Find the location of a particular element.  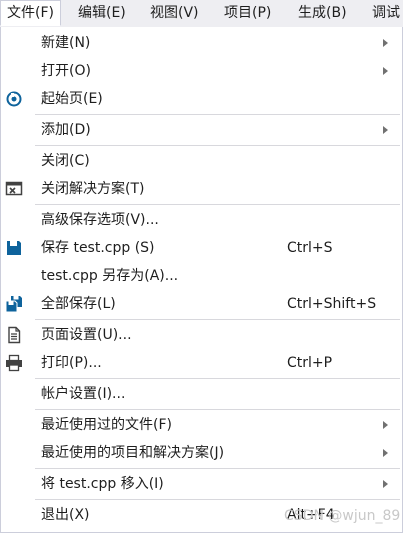

menu-item-label: 起始页(E) is located at coordinates (72, 99).